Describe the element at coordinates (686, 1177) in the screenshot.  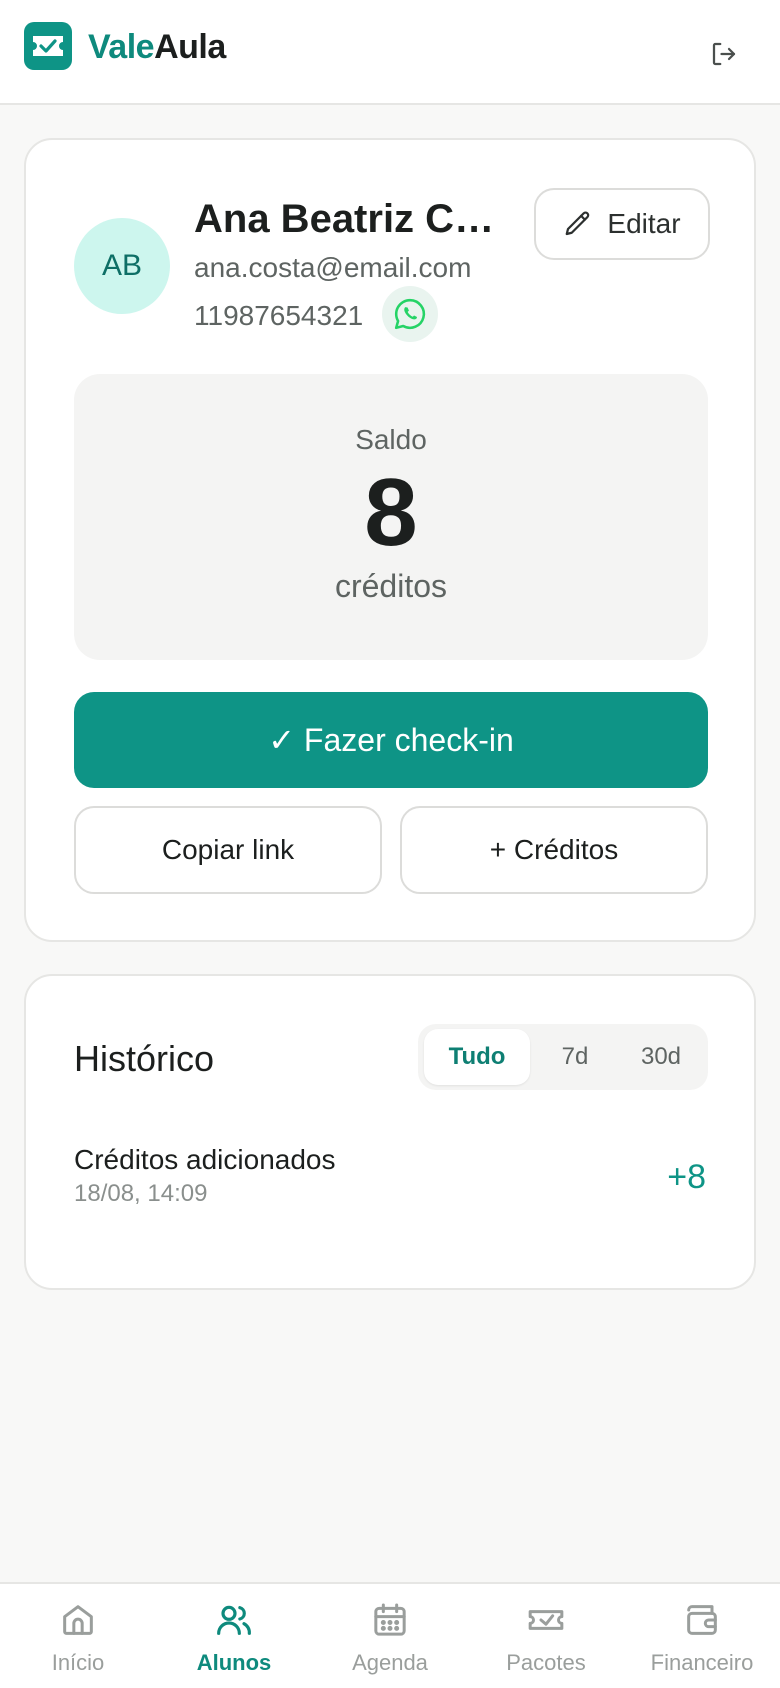
I see `history-entry-amount: +8` at that location.